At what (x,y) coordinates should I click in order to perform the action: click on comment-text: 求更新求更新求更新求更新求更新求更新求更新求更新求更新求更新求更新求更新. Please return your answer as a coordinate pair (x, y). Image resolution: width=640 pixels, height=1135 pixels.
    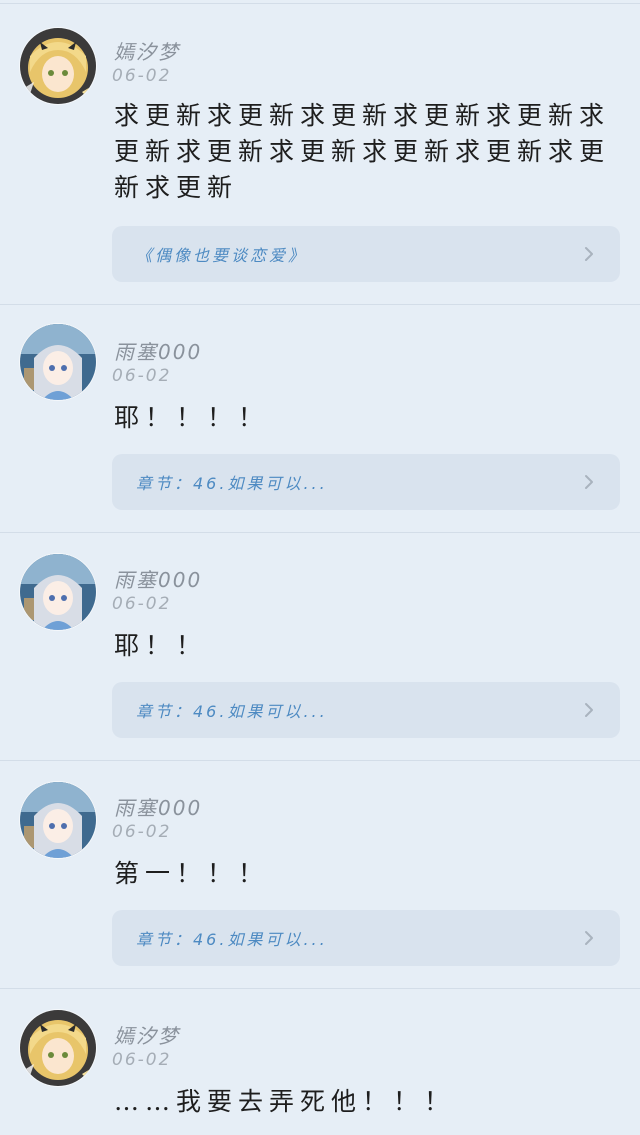
    Looking at the image, I should click on (362, 151).